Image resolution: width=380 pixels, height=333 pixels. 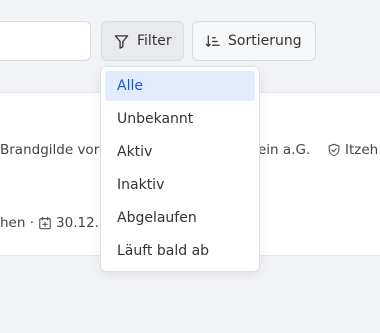 I want to click on location: Itzeh, so click(x=352, y=150).